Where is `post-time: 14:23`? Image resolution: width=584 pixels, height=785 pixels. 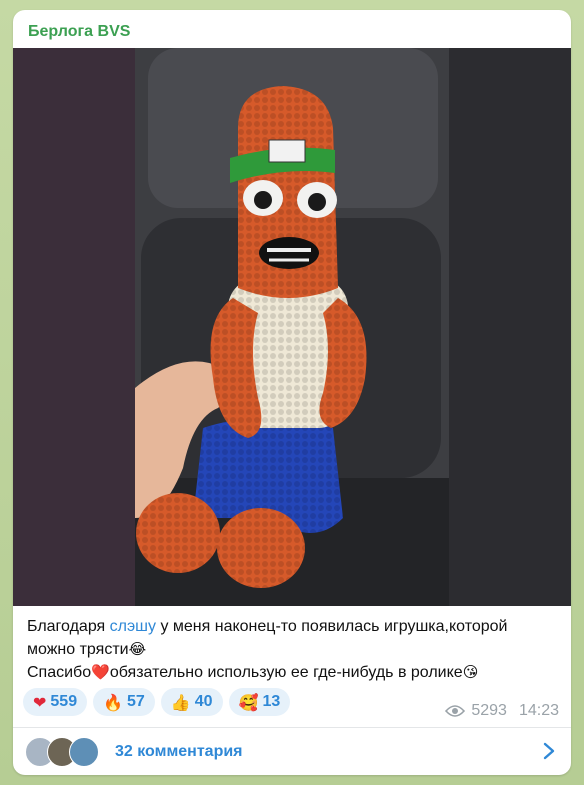 post-time: 14:23 is located at coordinates (538, 710).